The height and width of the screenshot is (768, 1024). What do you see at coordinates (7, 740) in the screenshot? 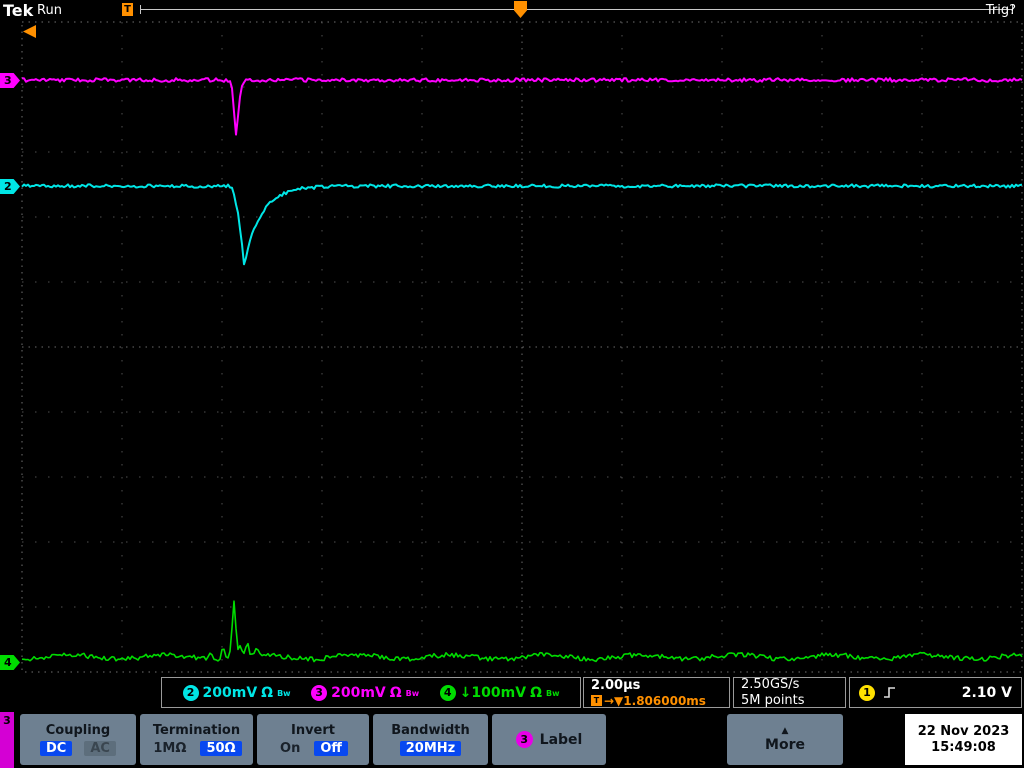
I see `menu-channel-indicator: 3` at bounding box center [7, 740].